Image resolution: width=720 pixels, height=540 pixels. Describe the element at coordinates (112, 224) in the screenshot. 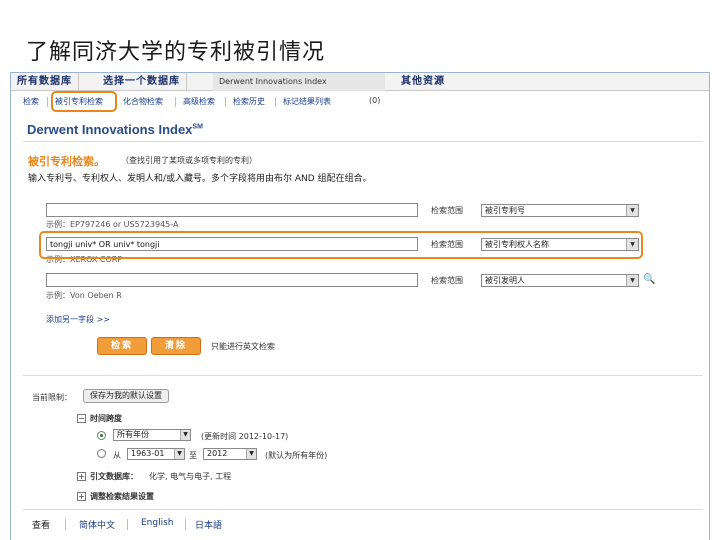

I see `example-patent-number: 示例：EP797246 or US5723945-A` at that location.